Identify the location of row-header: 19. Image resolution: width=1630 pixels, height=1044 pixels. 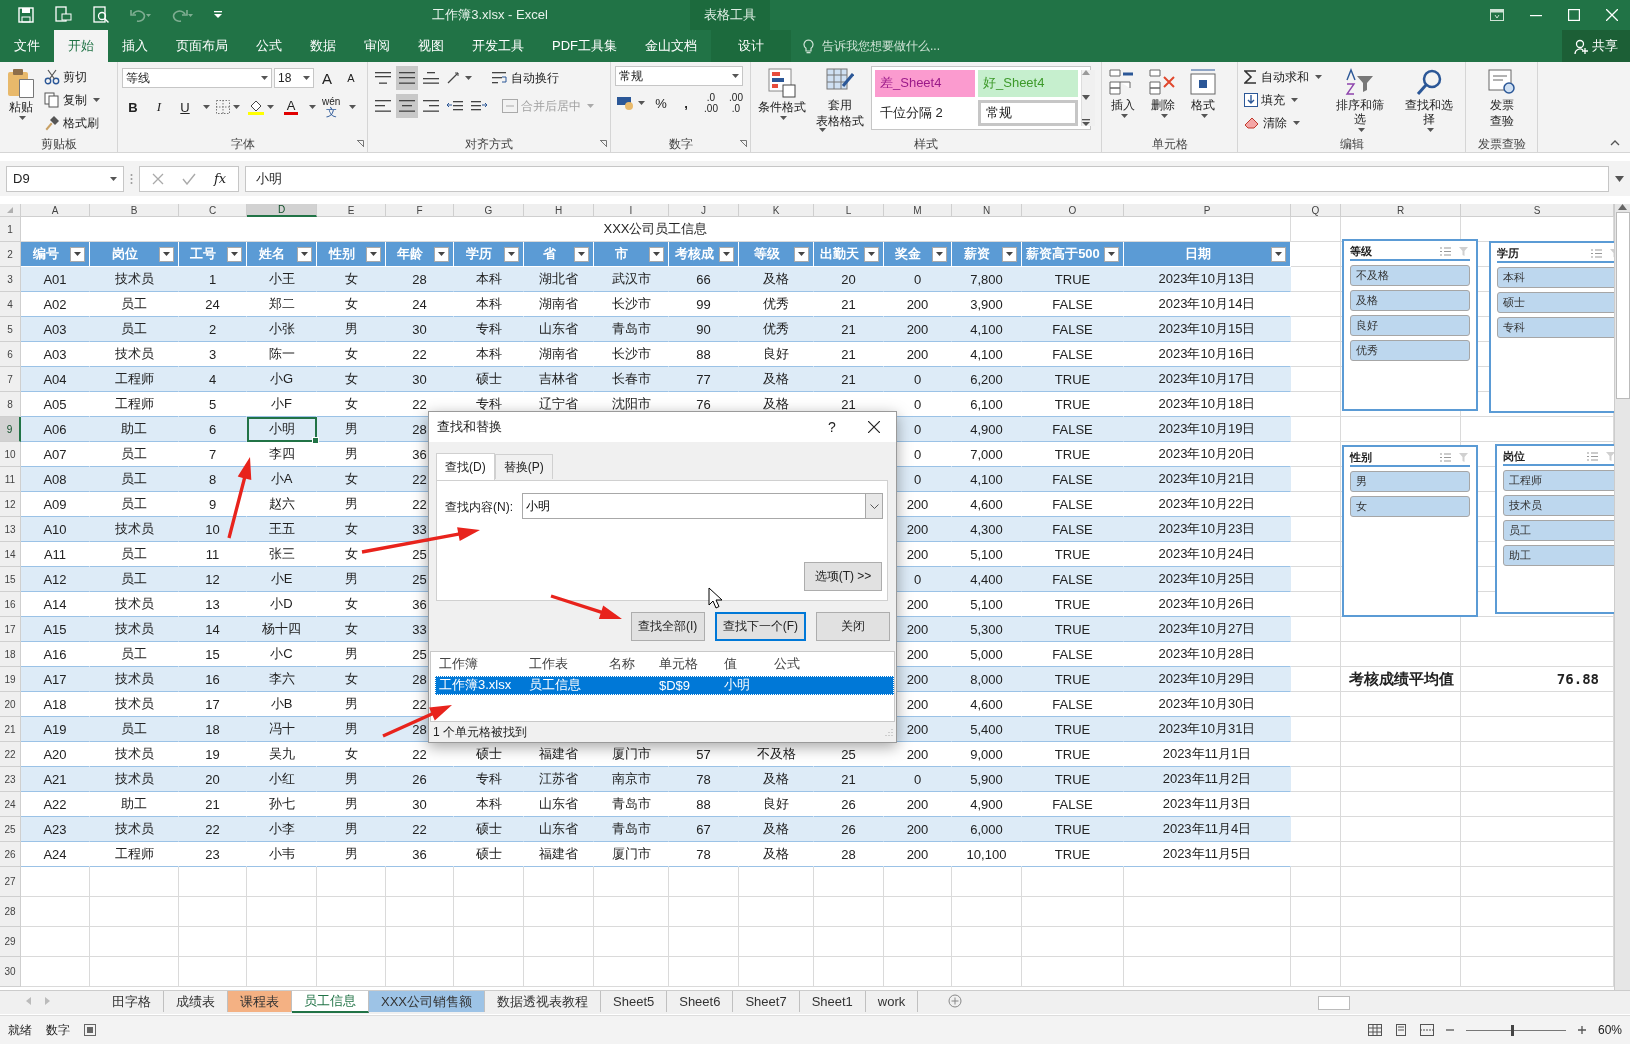
(10, 679).